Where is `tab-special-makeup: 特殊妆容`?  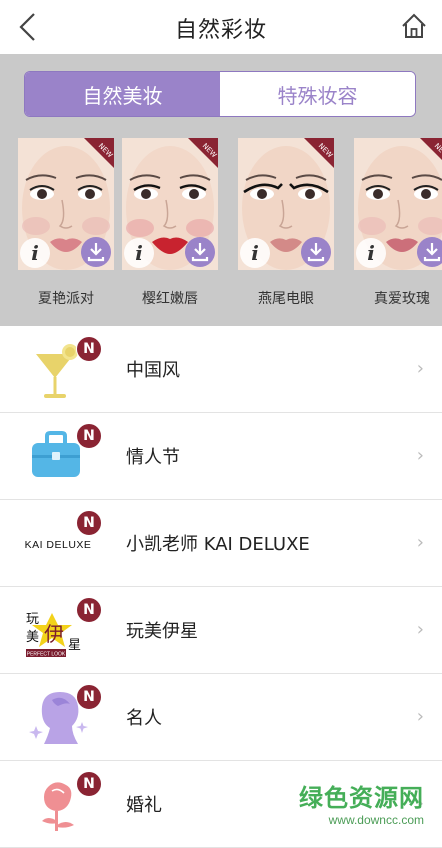 tab-special-makeup: 特殊妆容 is located at coordinates (317, 94).